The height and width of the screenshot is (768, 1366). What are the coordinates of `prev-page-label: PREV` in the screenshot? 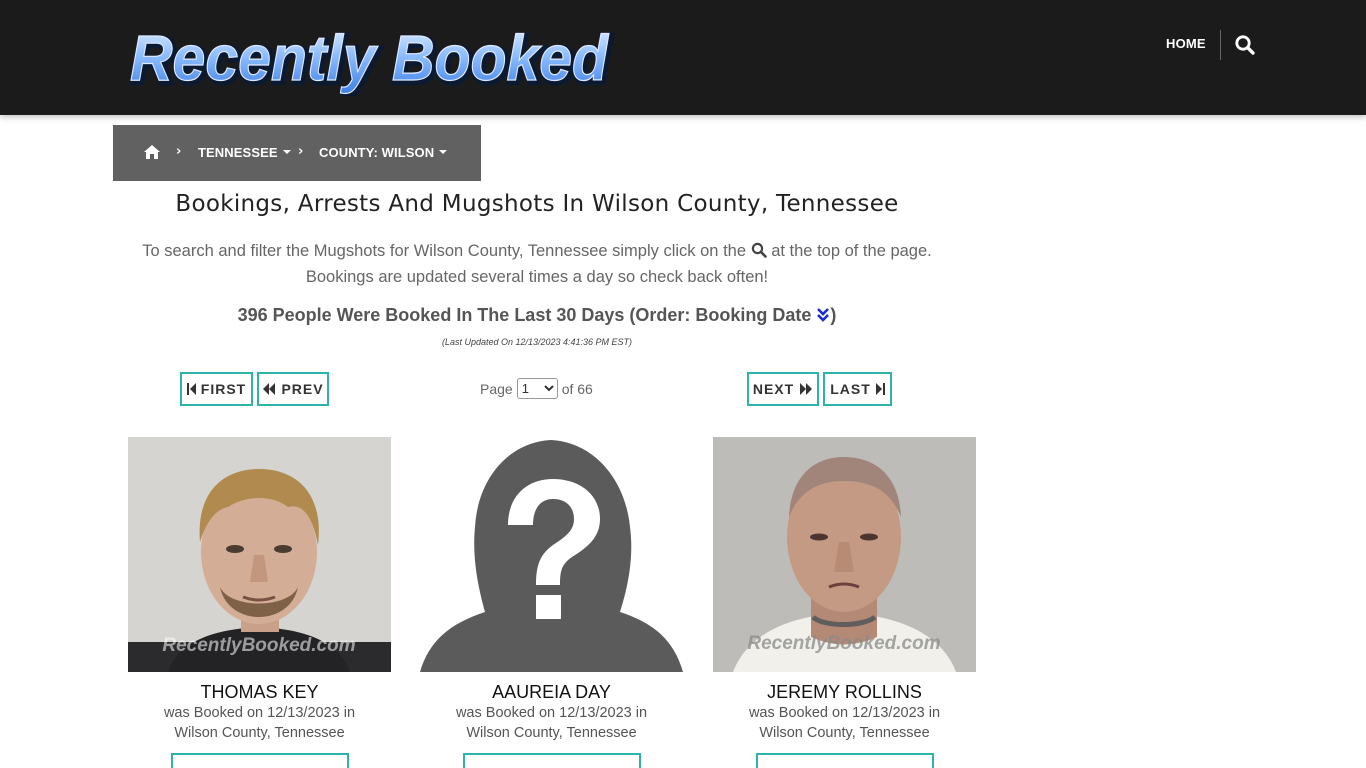 It's located at (302, 389).